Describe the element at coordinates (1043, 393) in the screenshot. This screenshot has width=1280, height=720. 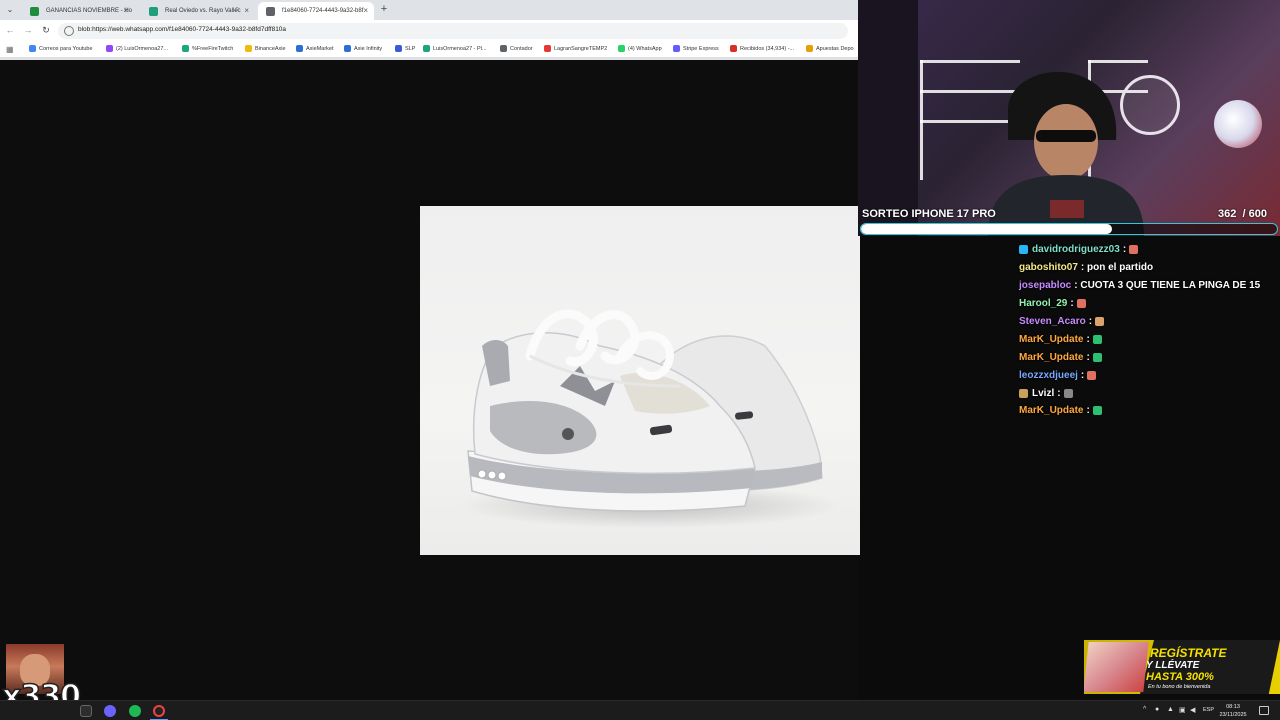
I see `chat-username: Lvizl` at that location.